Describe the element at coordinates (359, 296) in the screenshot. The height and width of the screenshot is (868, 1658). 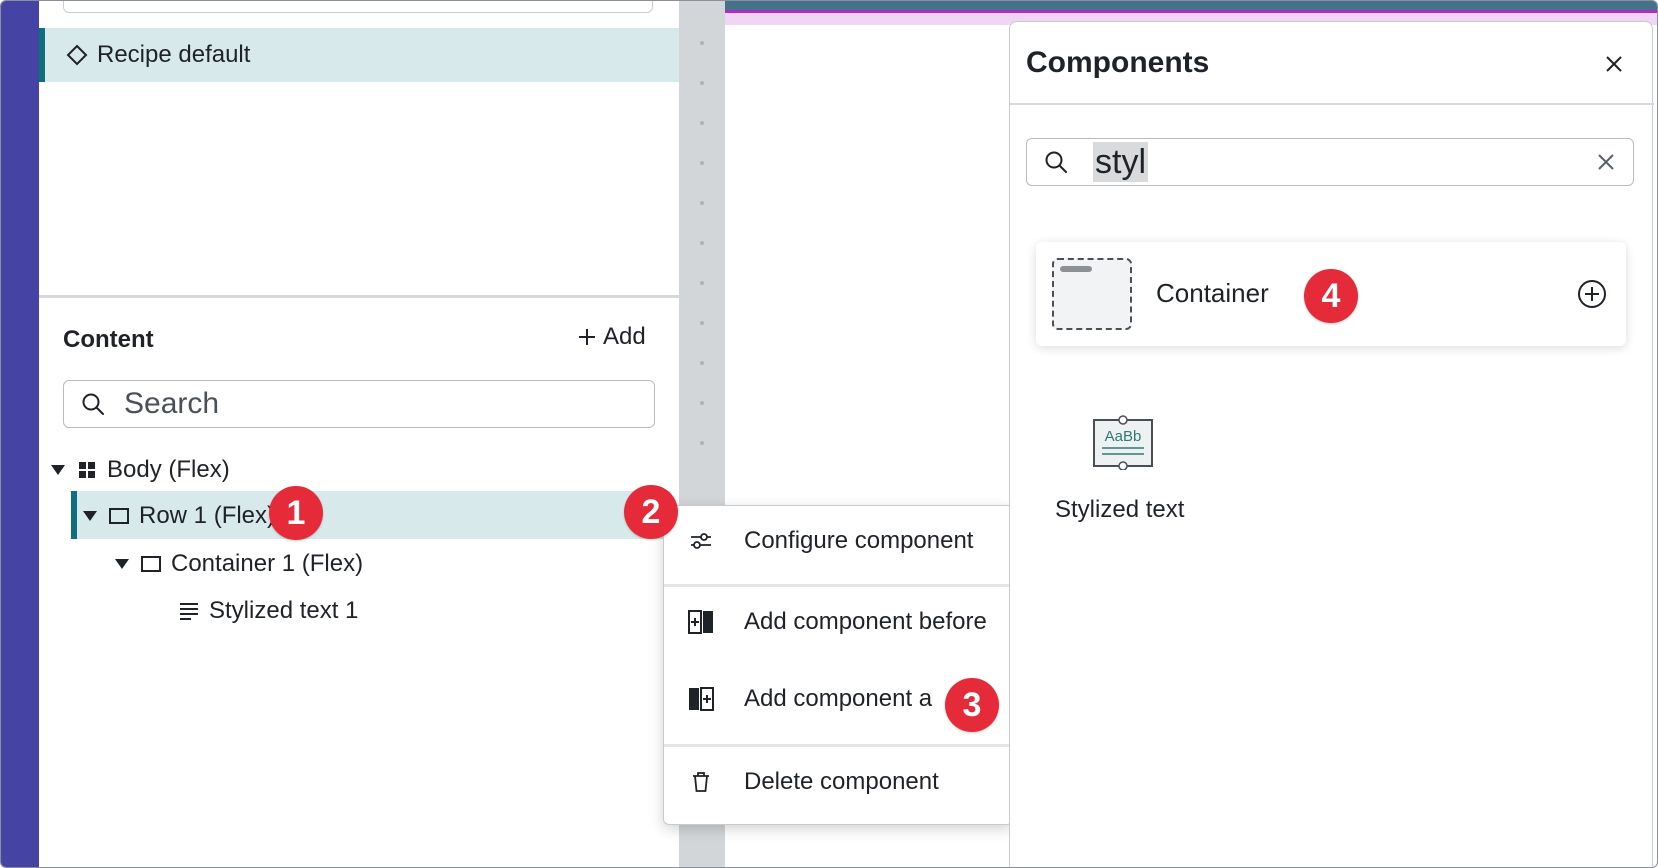
I see `panel-divider` at that location.